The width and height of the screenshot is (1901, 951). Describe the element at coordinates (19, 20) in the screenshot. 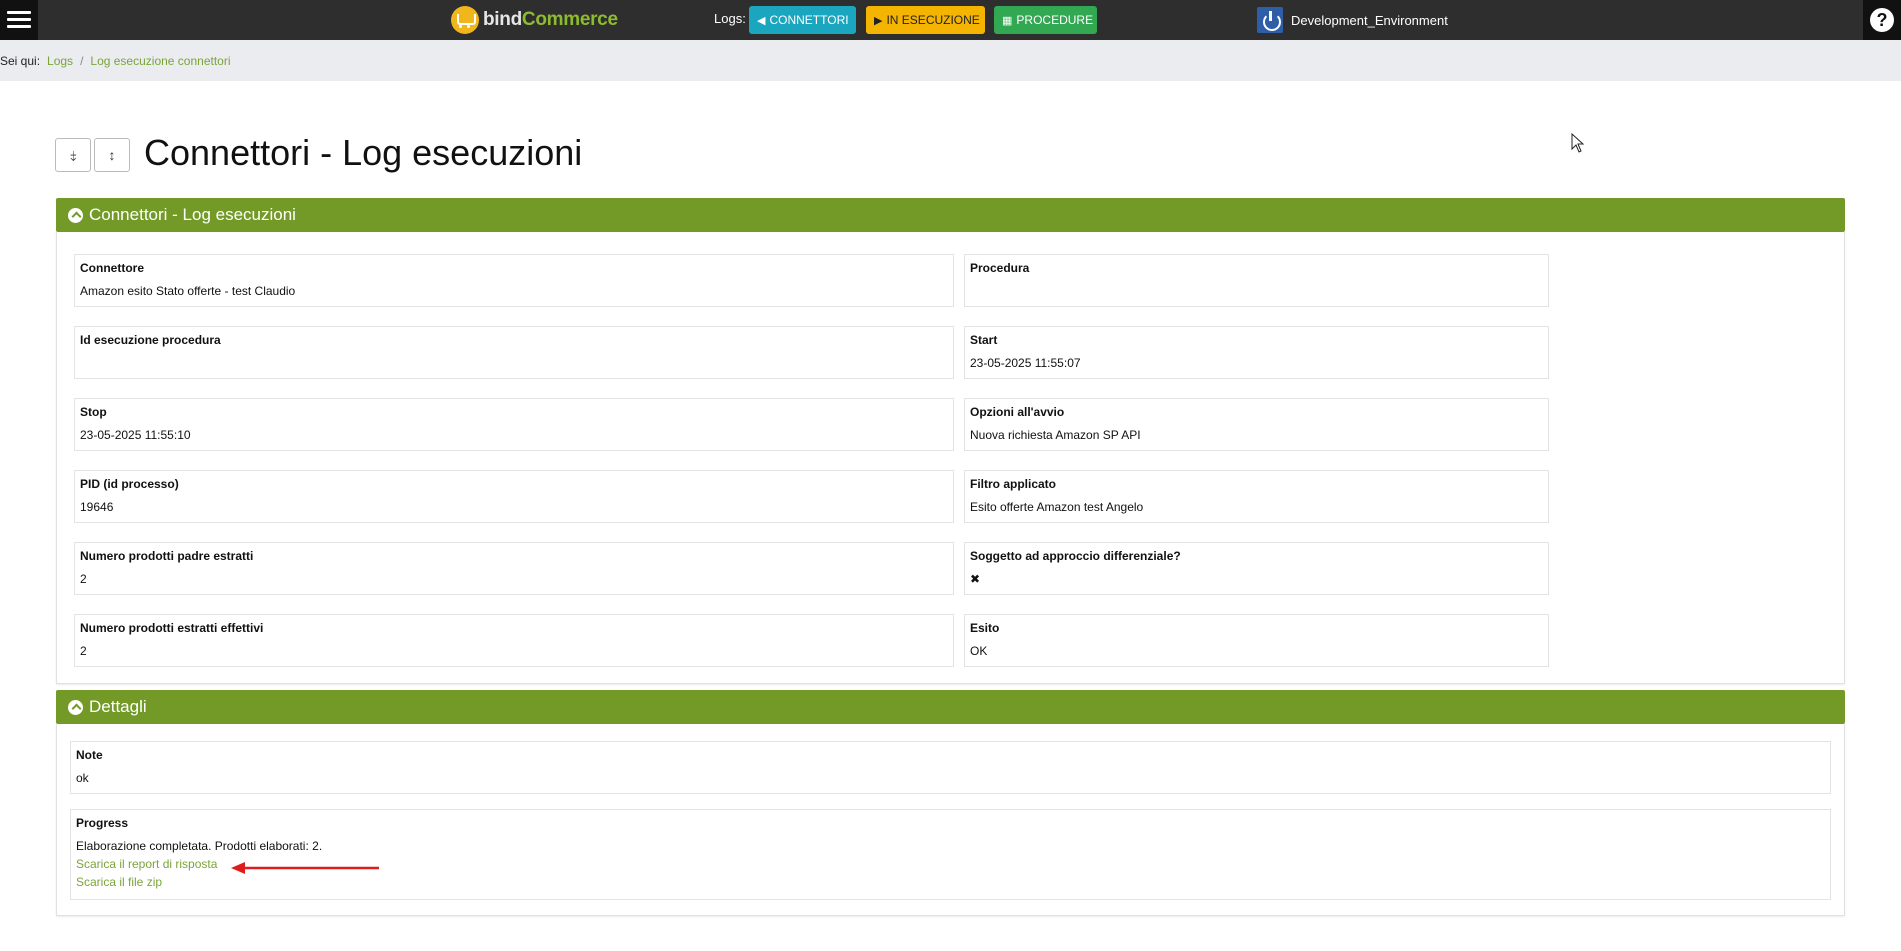

I see `menu-icon` at that location.